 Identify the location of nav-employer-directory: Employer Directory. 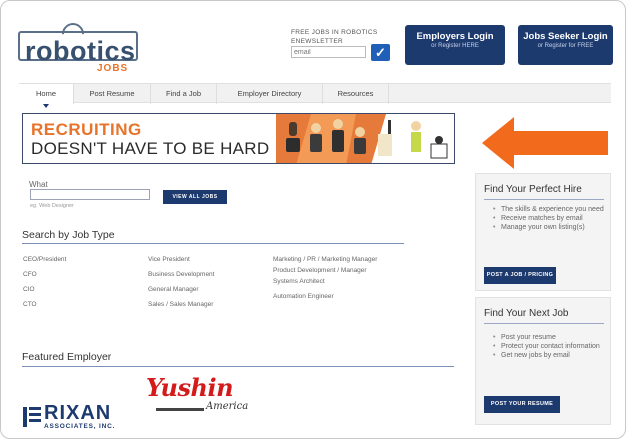
(270, 94).